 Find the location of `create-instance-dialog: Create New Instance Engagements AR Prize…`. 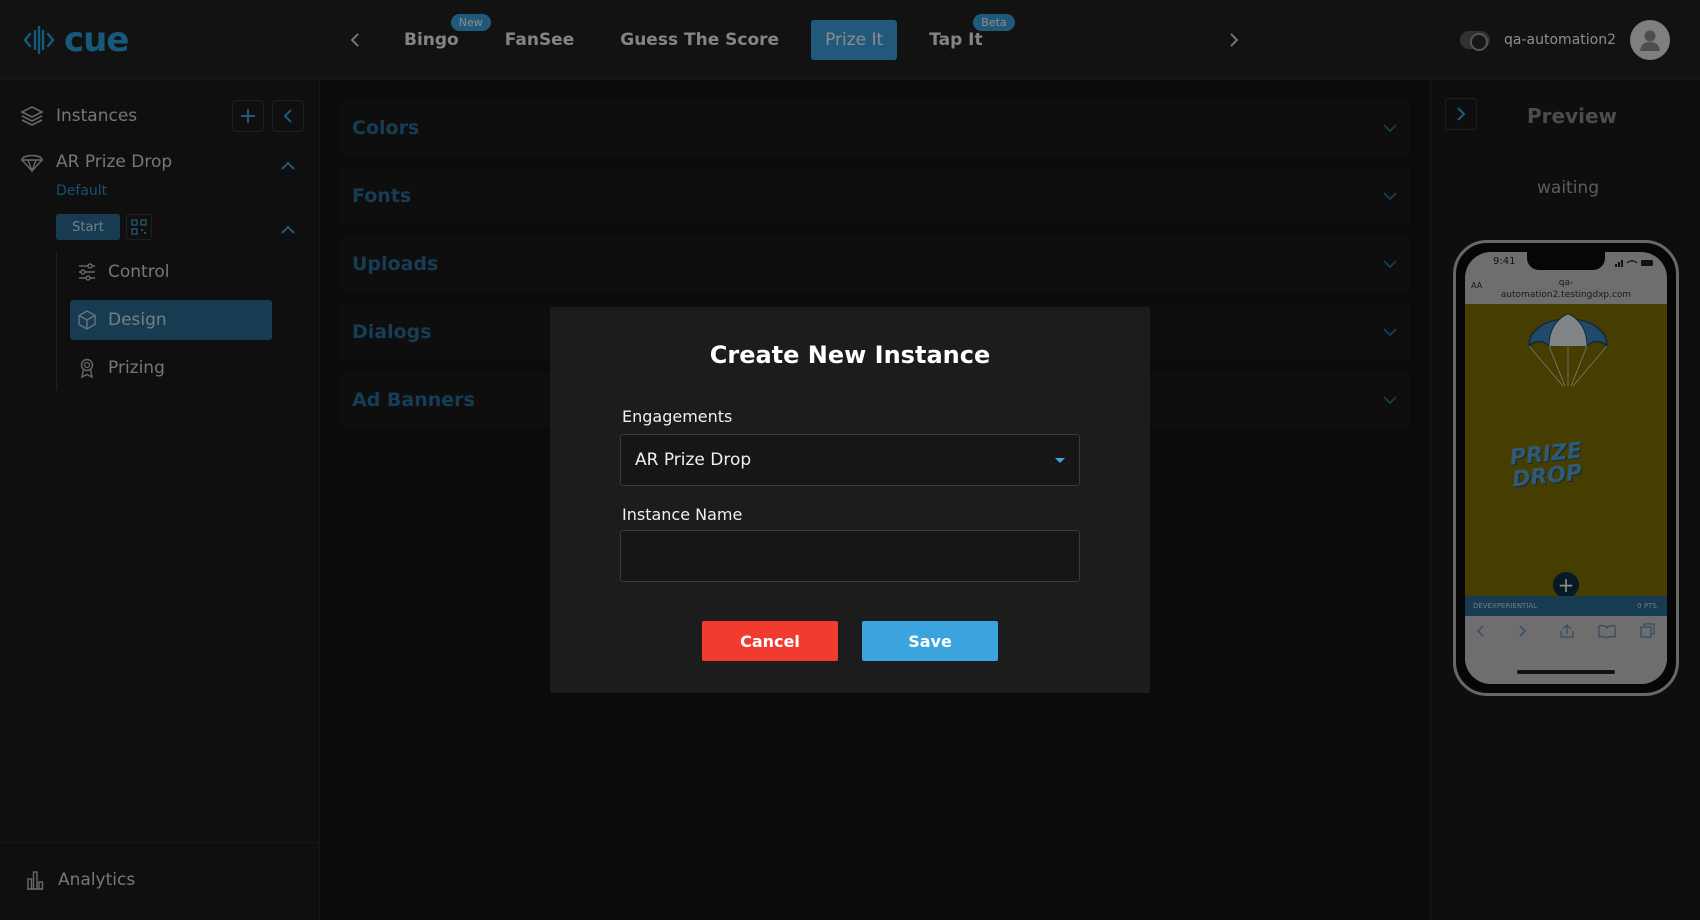

create-instance-dialog: Create New Instance Engagements AR Prize… is located at coordinates (850, 500).